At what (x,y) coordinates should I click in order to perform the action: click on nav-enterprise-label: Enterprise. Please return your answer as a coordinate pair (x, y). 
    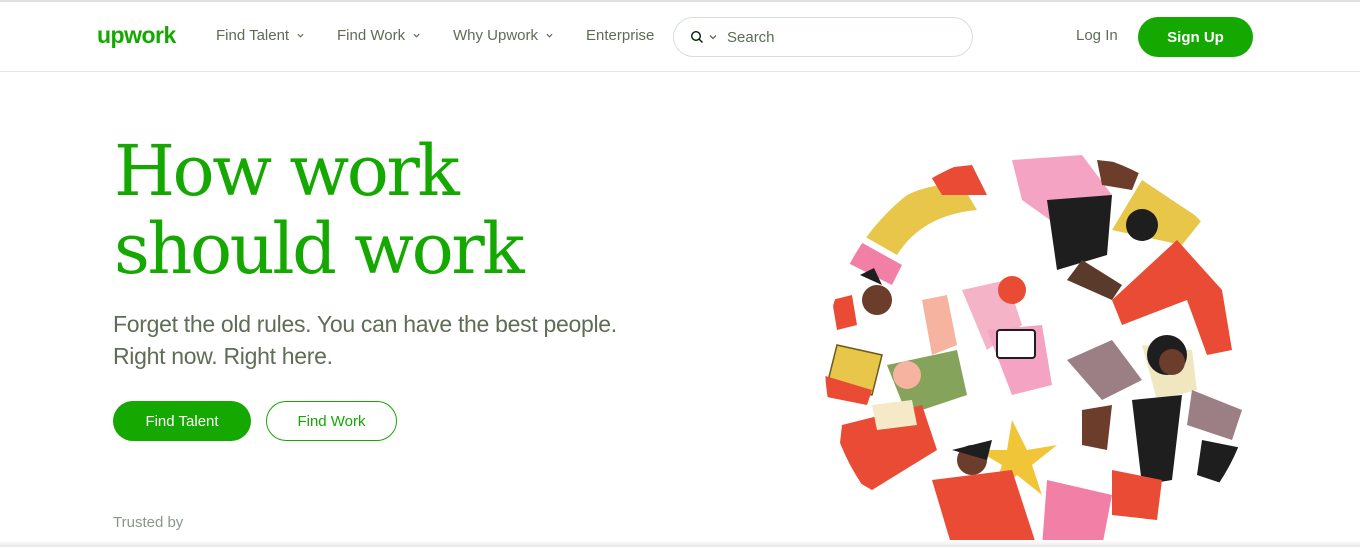
    Looking at the image, I should click on (620, 35).